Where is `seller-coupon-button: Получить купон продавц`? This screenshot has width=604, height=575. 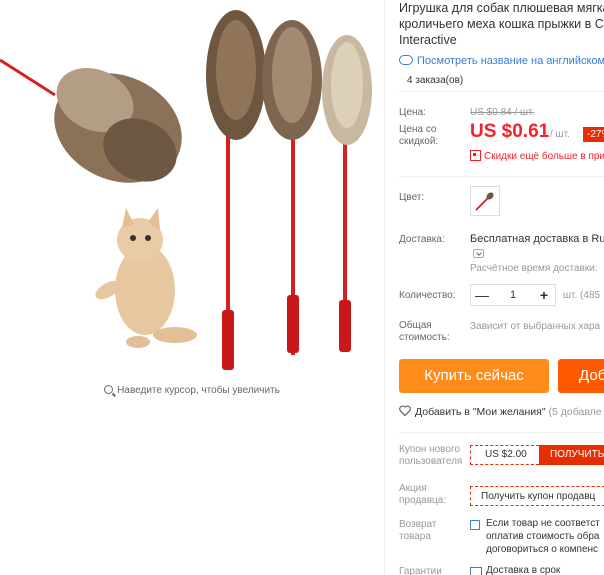 seller-coupon-button: Получить купон продавц is located at coordinates (537, 496).